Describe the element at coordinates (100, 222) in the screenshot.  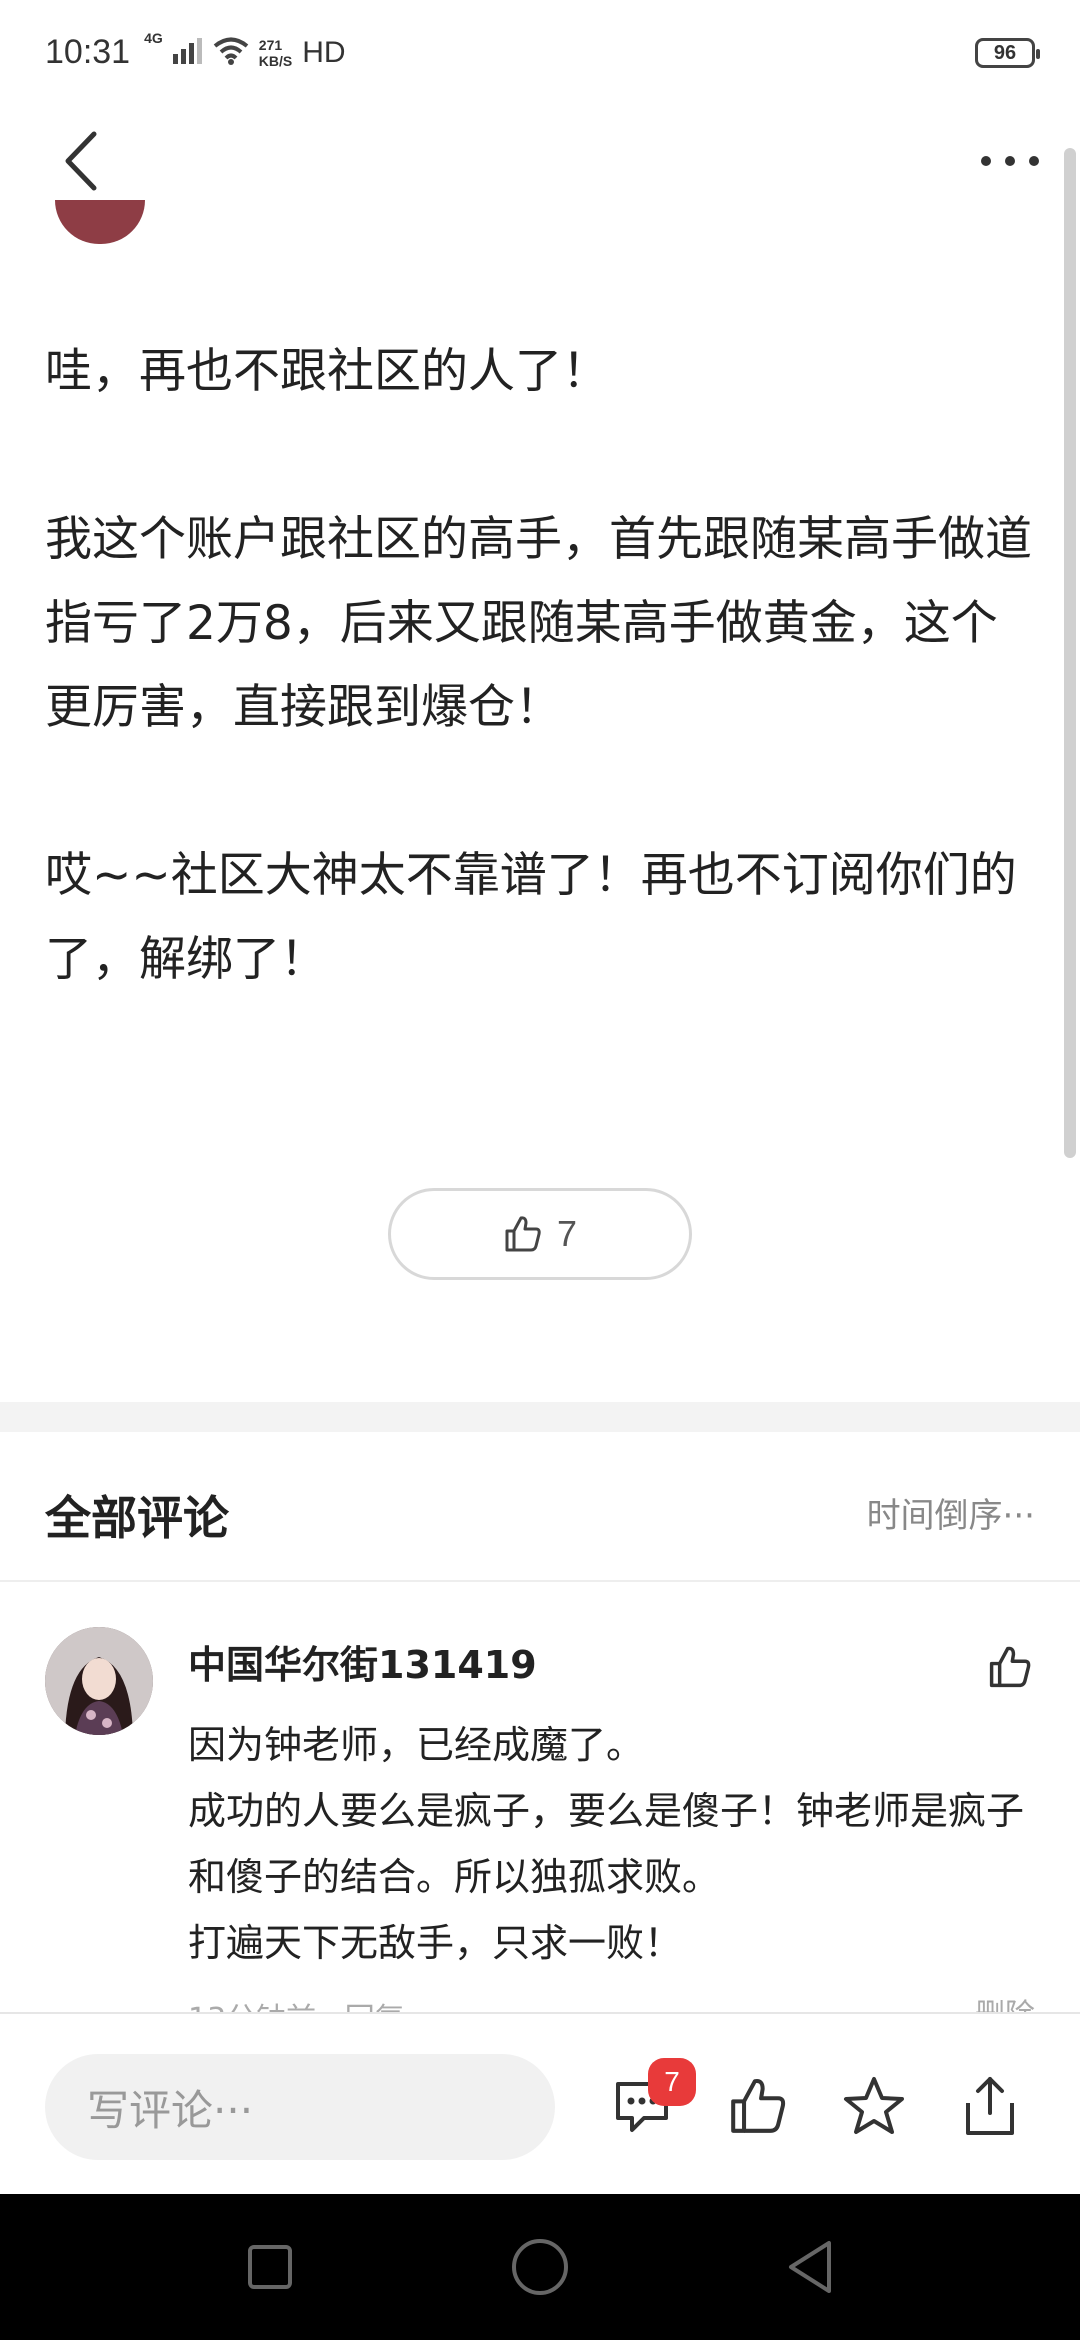
I see `author-avatar` at that location.